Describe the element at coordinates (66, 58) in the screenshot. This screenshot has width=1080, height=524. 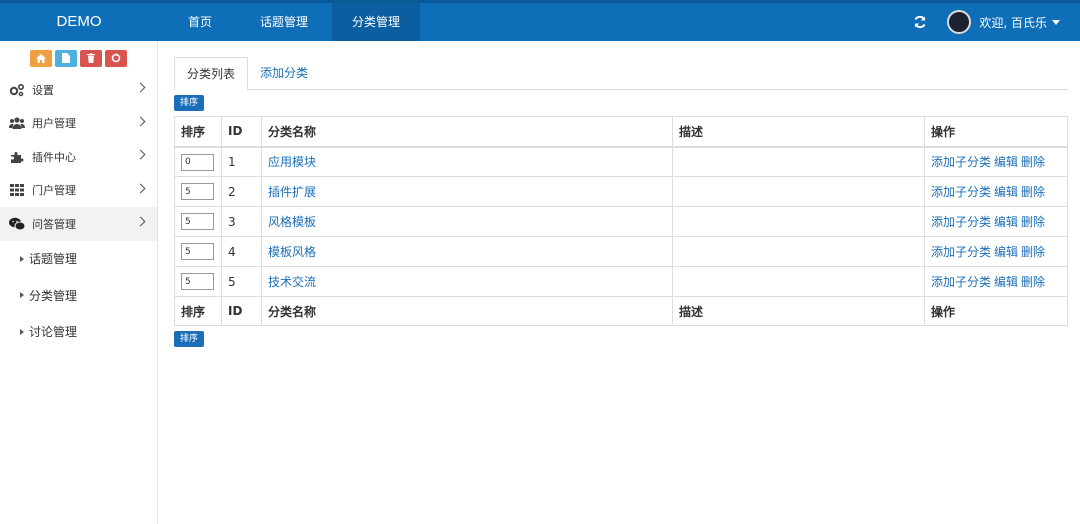
I see `file-icon` at that location.